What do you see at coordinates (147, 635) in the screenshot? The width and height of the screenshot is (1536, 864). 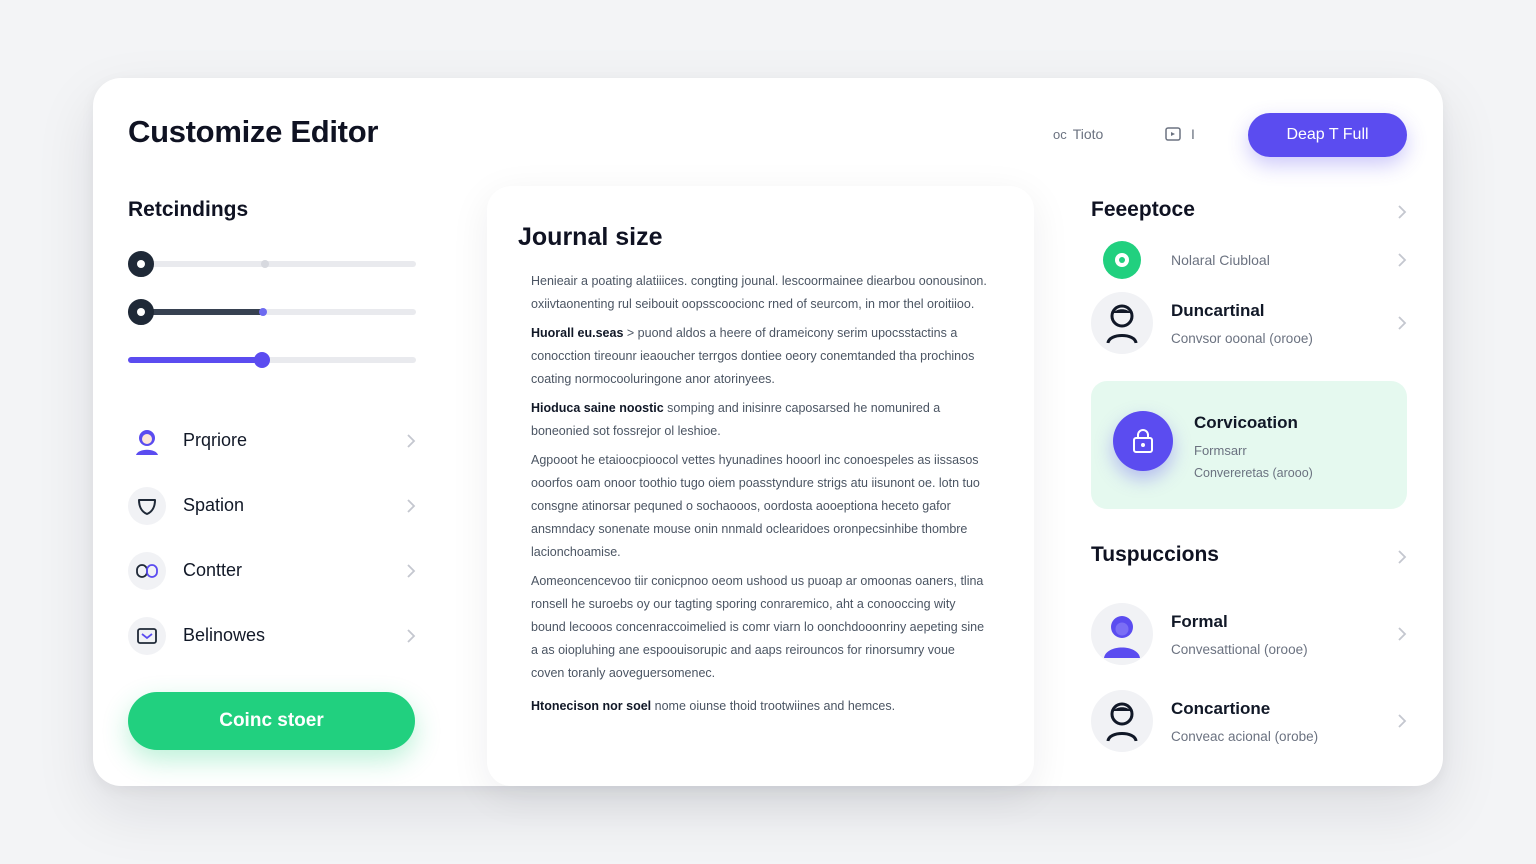 I see `mail-icon` at bounding box center [147, 635].